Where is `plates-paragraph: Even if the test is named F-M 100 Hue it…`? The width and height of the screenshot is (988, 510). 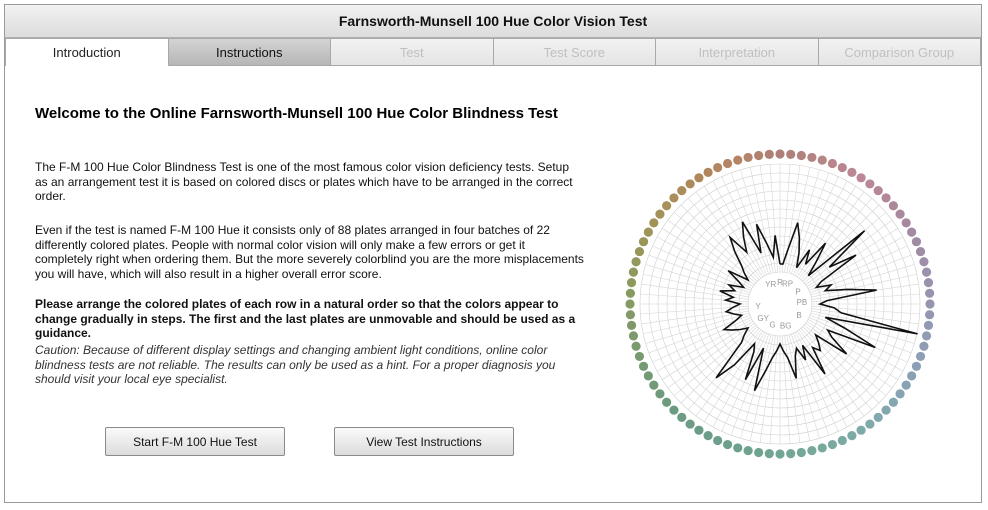
plates-paragraph: Even if the test is named F-M 100 Hue it… is located at coordinates (309, 252).